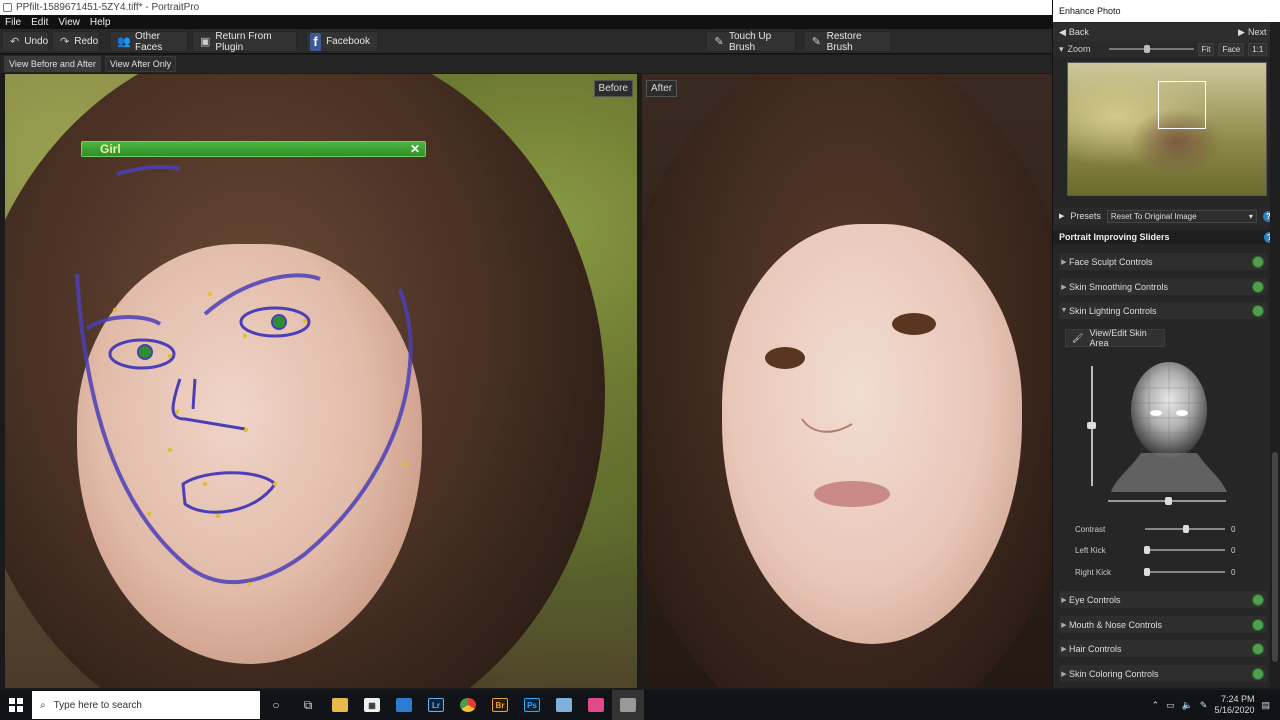  Describe the element at coordinates (564, 705) in the screenshot. I see `pen-app-icon` at that location.